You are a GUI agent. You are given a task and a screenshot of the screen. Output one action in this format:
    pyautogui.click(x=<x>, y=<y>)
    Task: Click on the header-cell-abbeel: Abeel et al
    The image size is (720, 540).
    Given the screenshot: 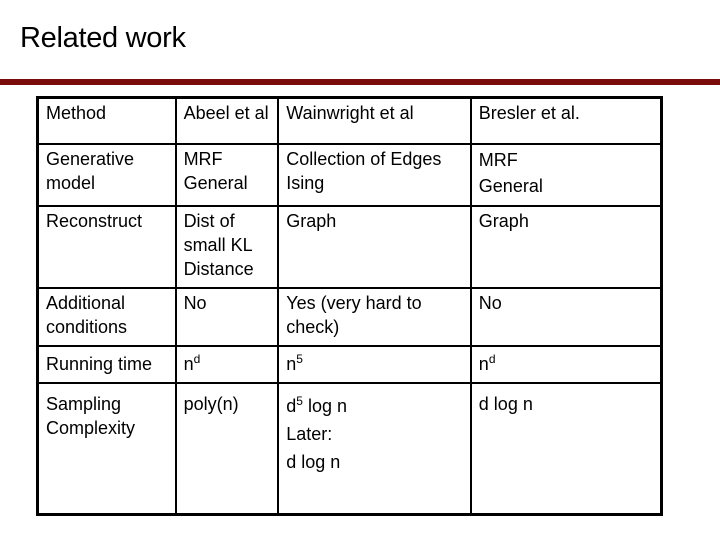 What is the action you would take?
    pyautogui.click(x=227, y=120)
    